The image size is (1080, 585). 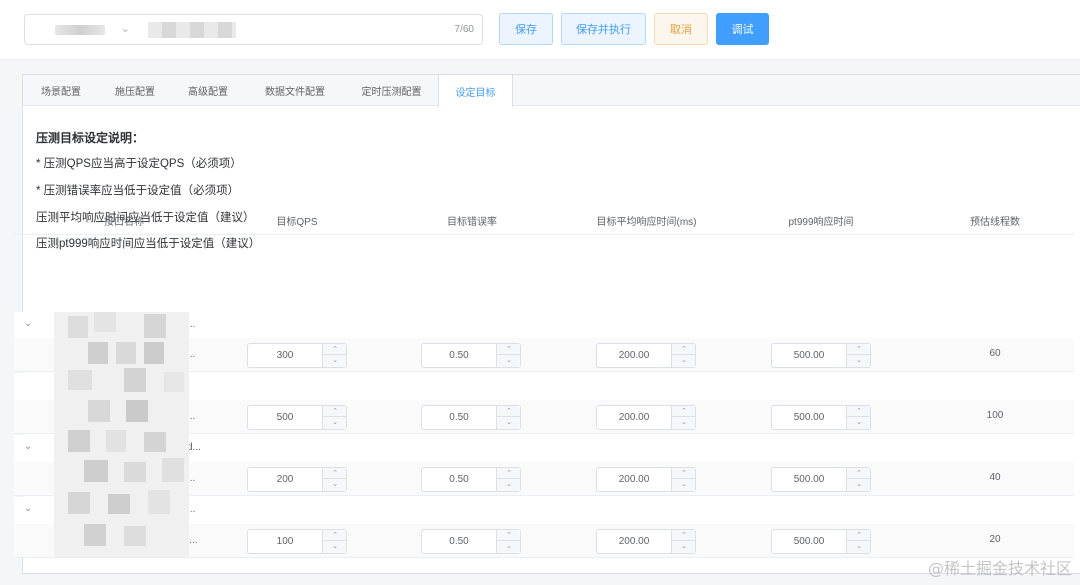 What do you see at coordinates (135, 90) in the screenshot?
I see `tab-pressure-config: 施压配置` at bounding box center [135, 90].